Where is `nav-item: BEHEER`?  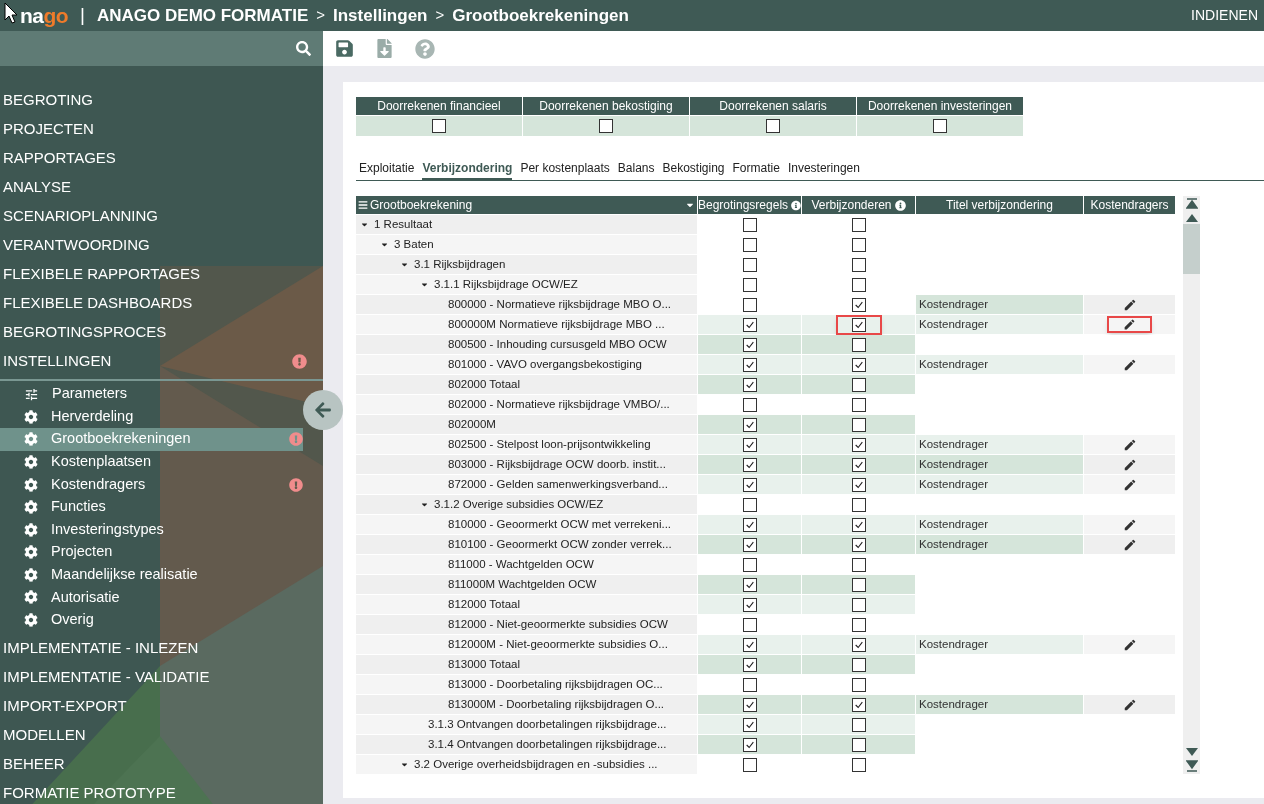
nav-item: BEHEER is located at coordinates (161, 764).